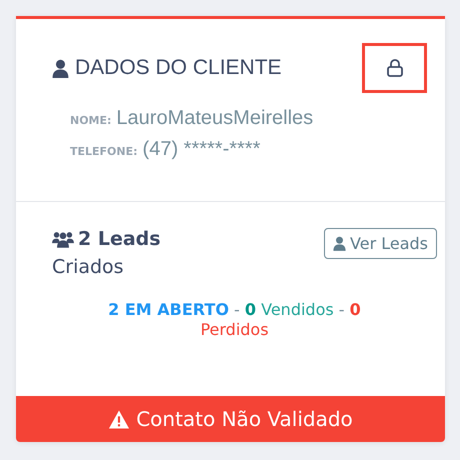  Describe the element at coordinates (91, 120) in the screenshot. I see `field-label: NOME:` at that location.